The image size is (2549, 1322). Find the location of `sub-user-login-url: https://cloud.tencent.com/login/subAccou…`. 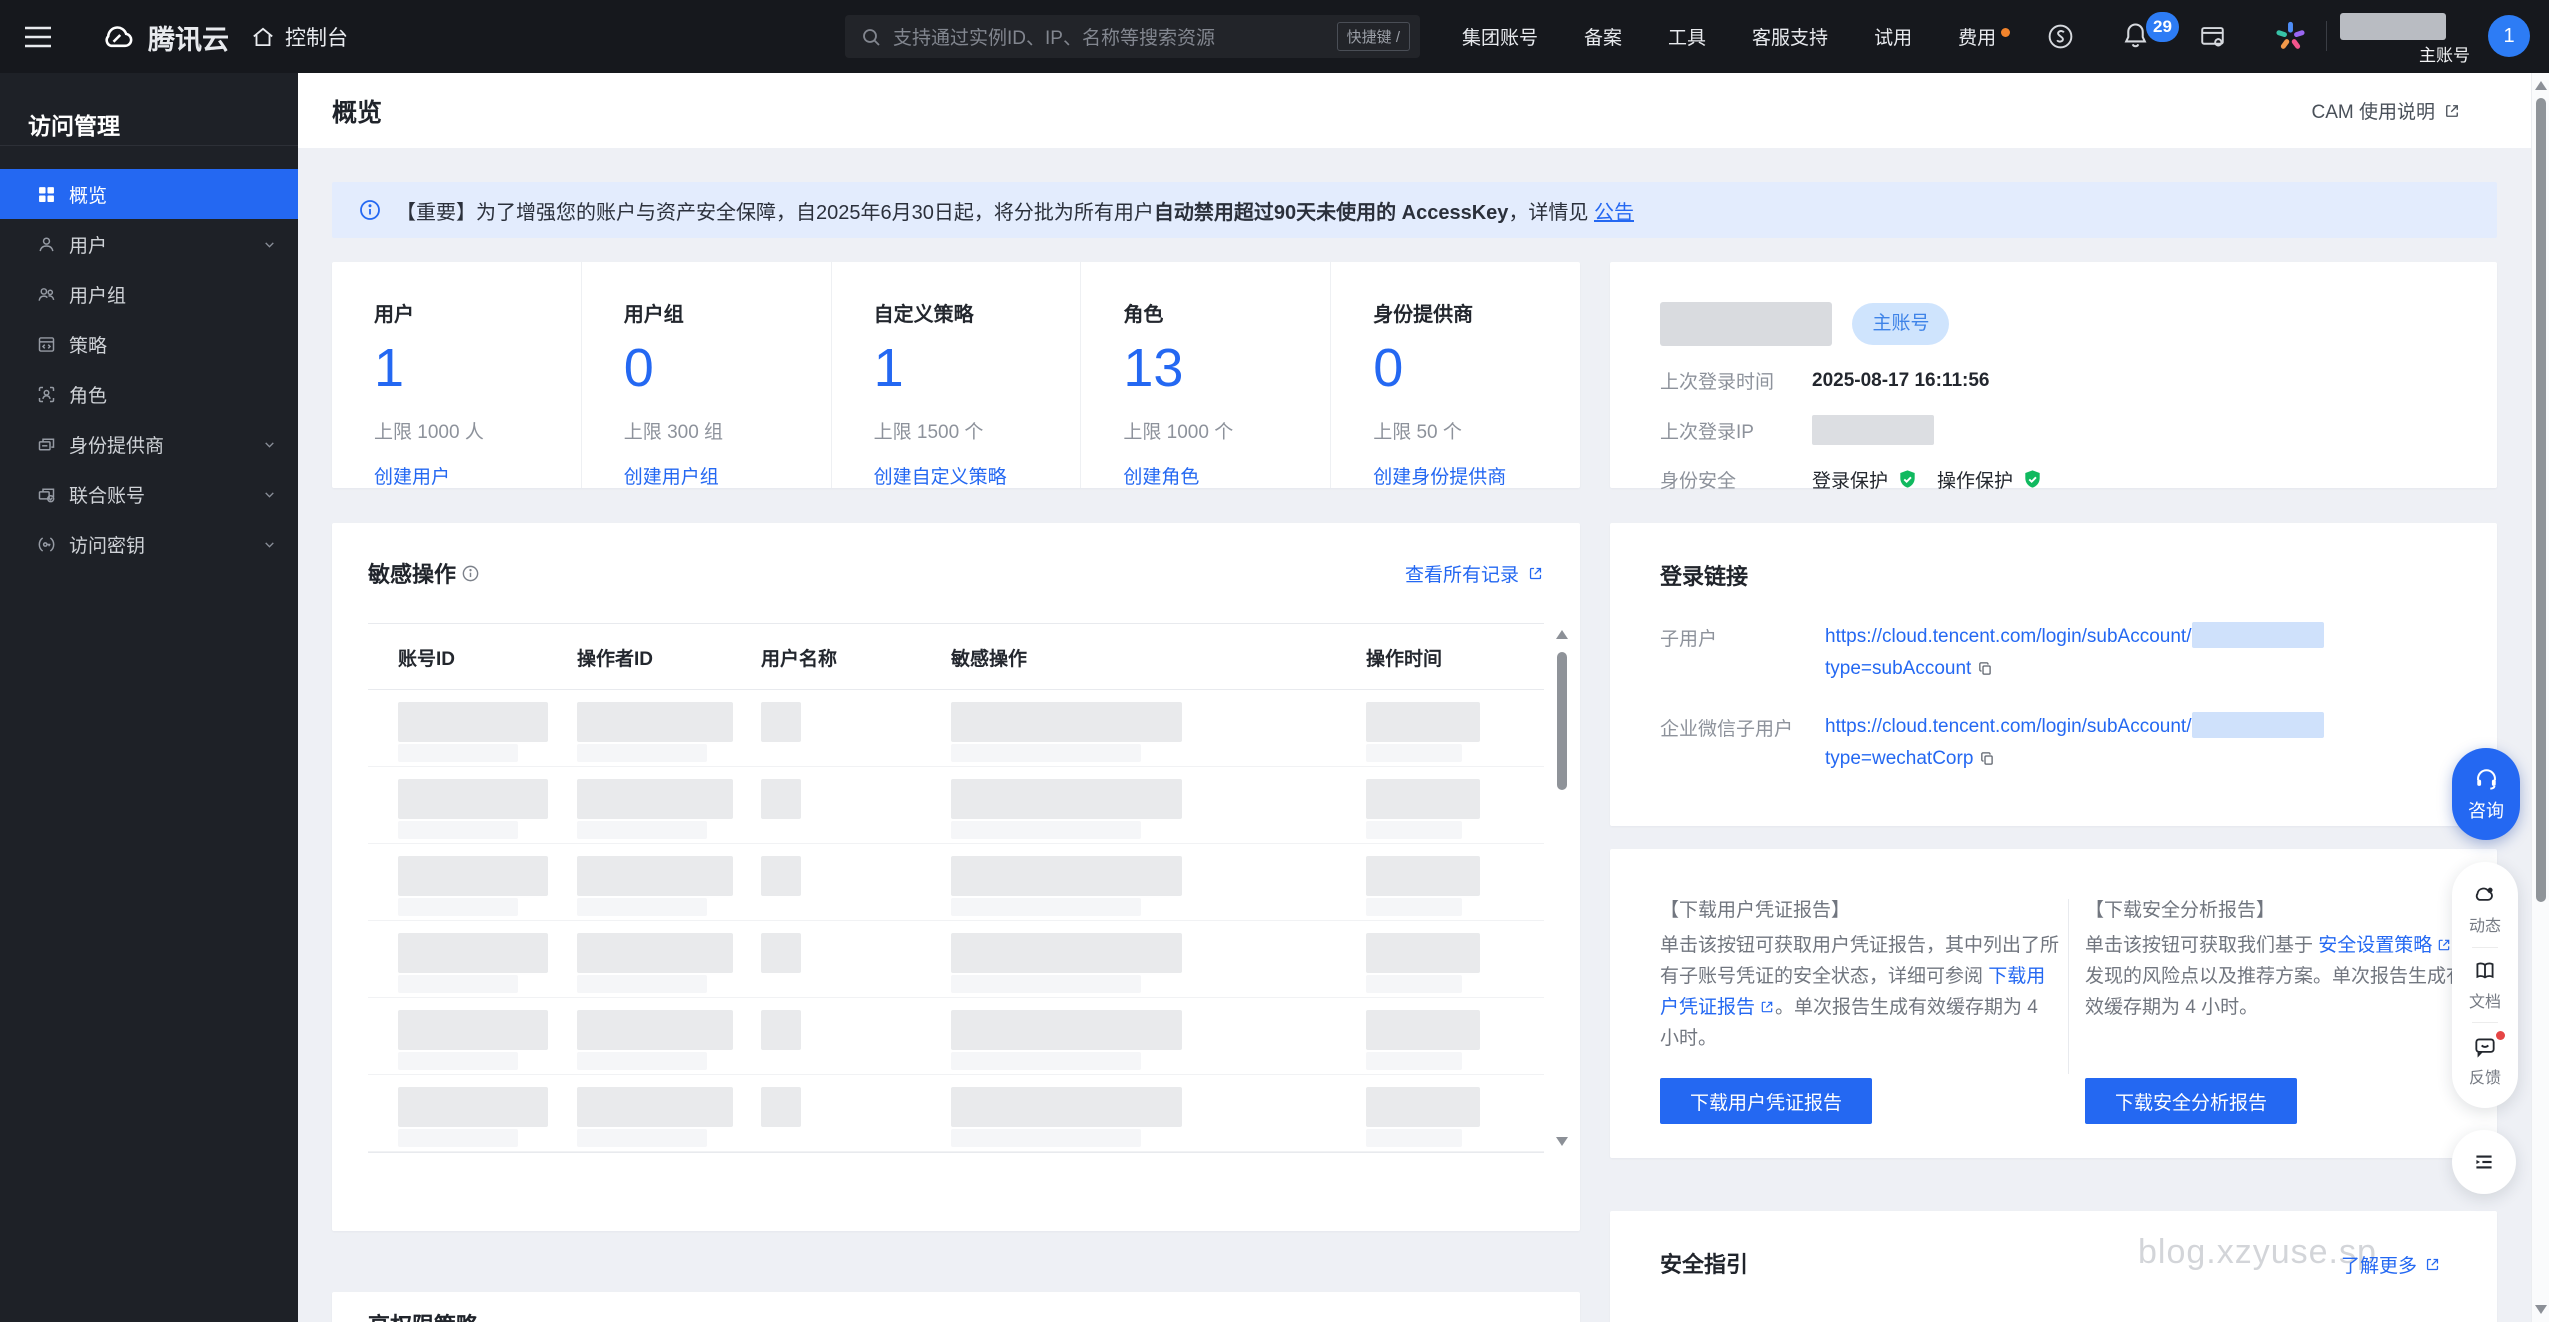

sub-user-login-url: https://cloud.tencent.com/login/subAccou… is located at coordinates (2074, 653).